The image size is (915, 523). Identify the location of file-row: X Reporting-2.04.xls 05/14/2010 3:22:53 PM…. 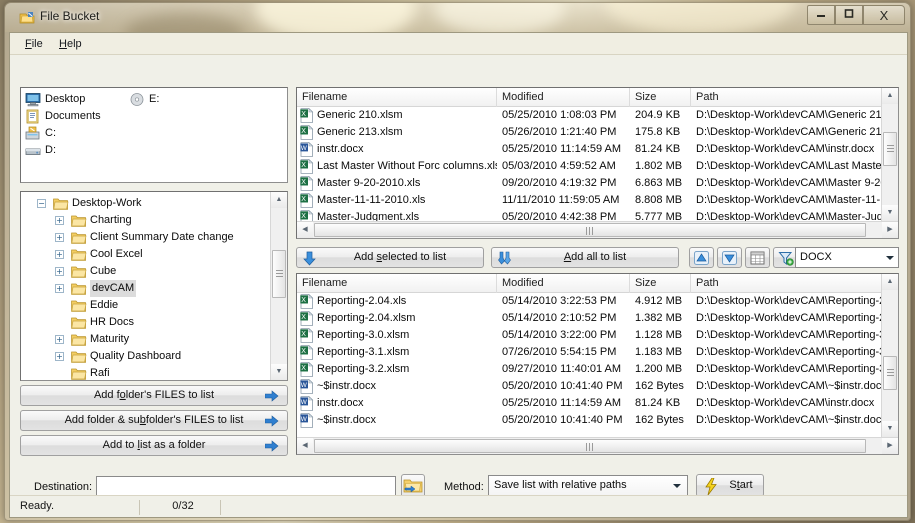
(589, 301).